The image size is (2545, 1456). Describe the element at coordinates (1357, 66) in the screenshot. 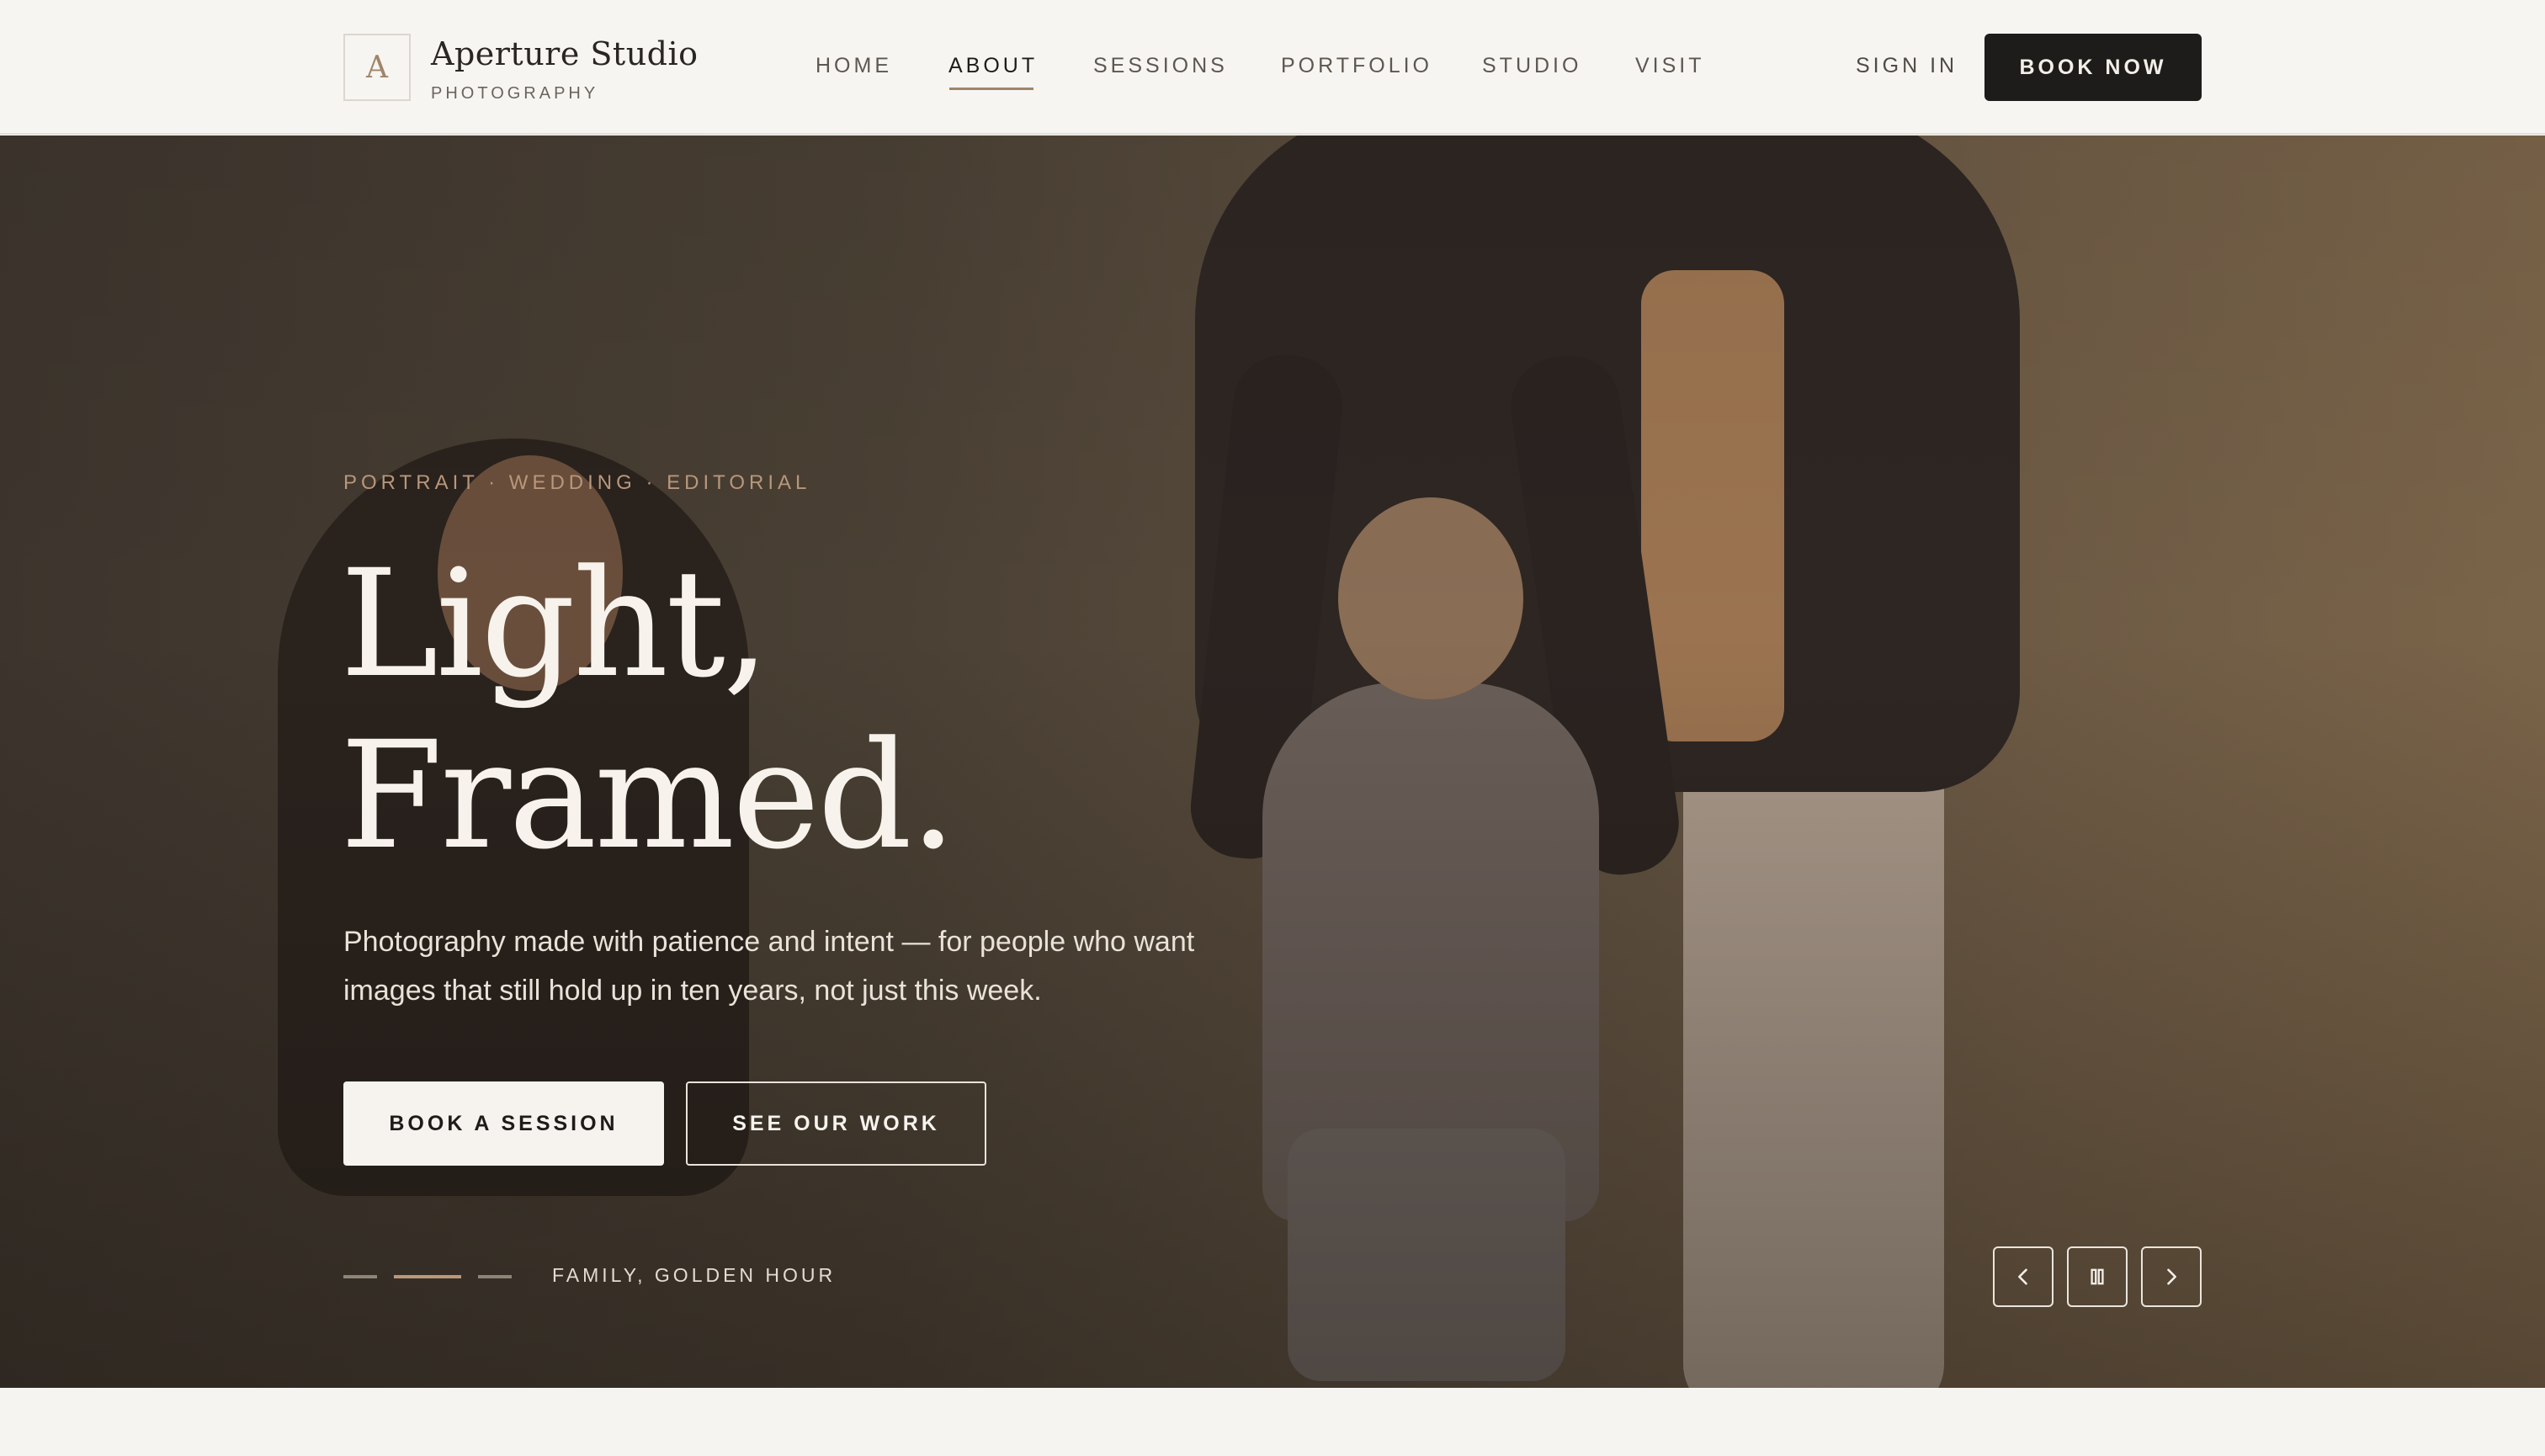

I see `nav-item-portfolio: PORTFOLIO` at that location.